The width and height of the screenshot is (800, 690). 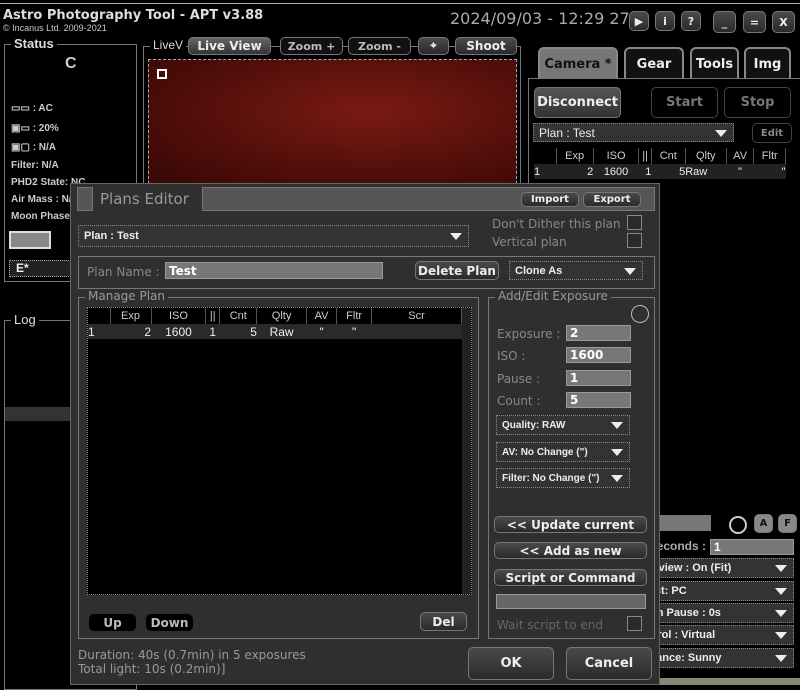 I want to click on iso-input: 1600, so click(x=598, y=355).